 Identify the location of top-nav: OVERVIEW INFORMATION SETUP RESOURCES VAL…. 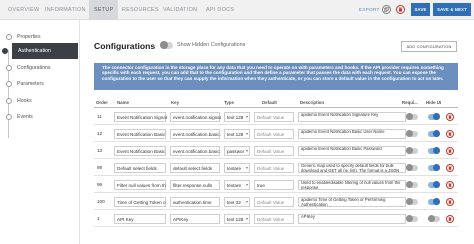
(237, 10).